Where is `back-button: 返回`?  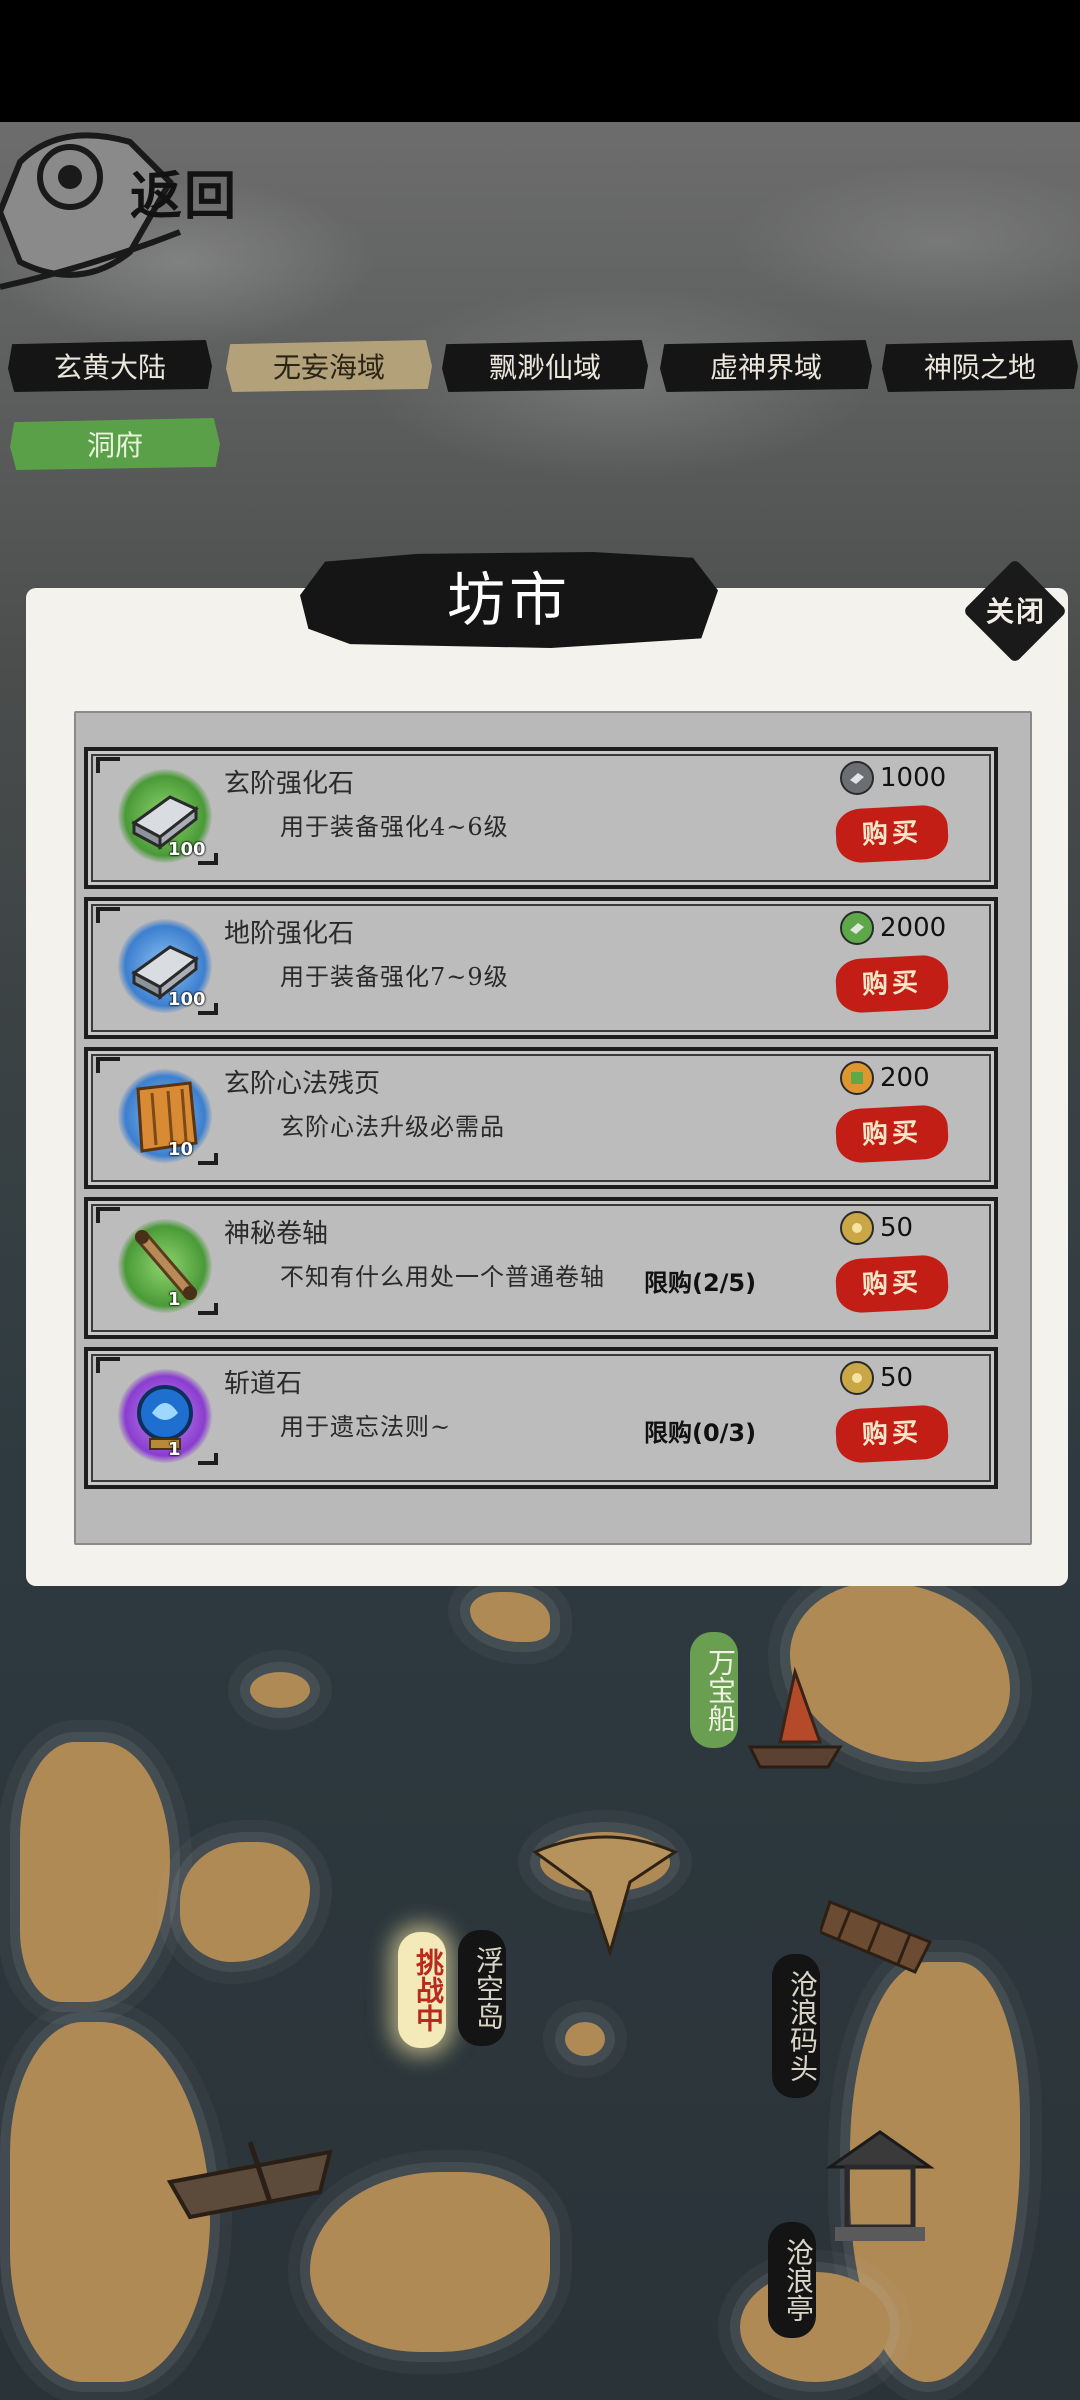
back-button: 返回 is located at coordinates (145, 207).